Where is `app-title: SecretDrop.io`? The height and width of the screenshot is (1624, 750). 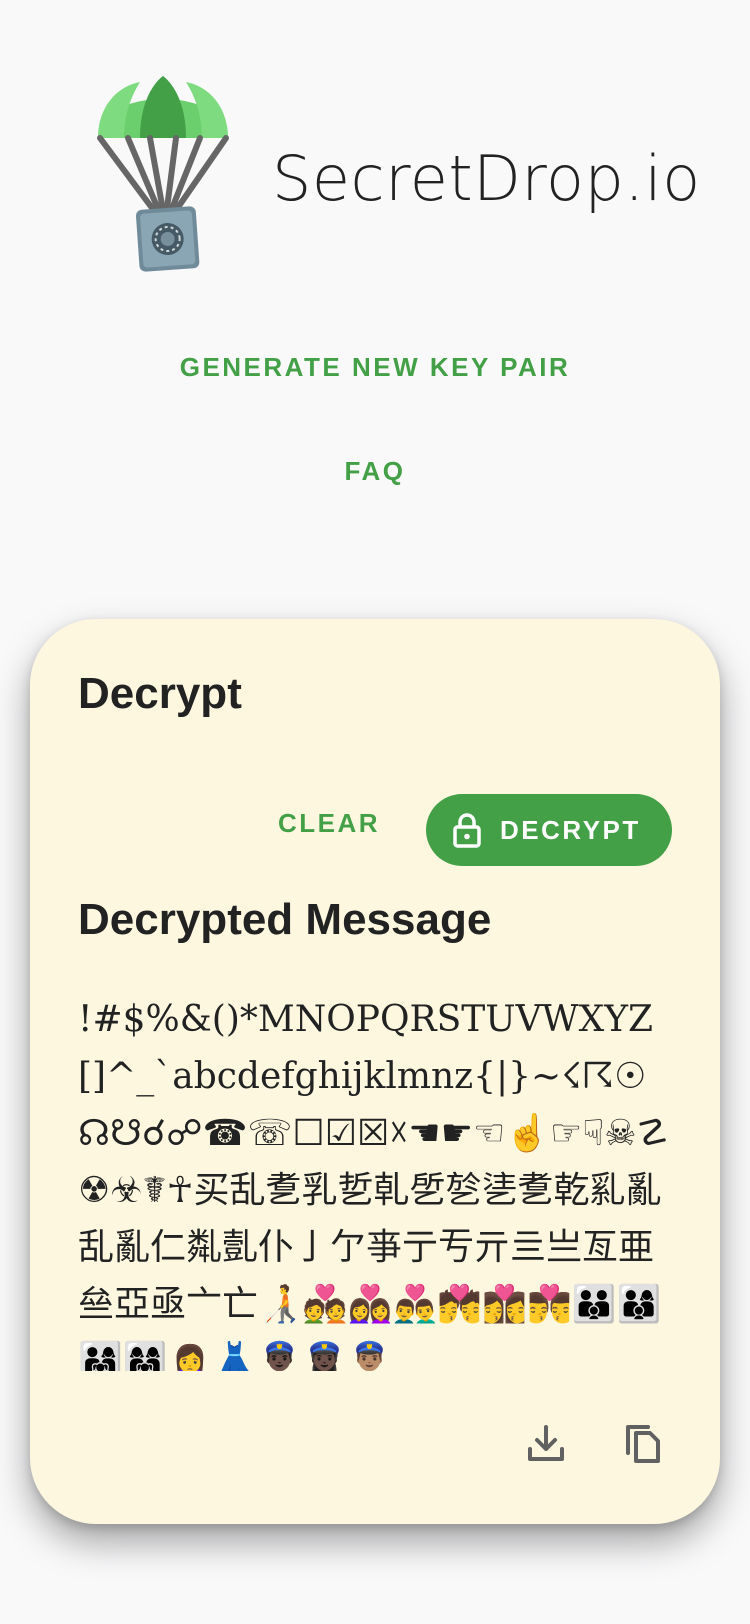 app-title: SecretDrop.io is located at coordinates (486, 178).